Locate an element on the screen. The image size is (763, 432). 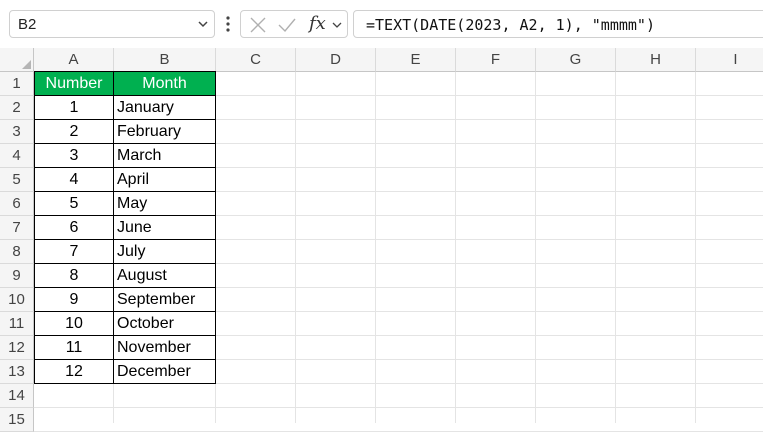
column-header-d: D is located at coordinates (336, 60).